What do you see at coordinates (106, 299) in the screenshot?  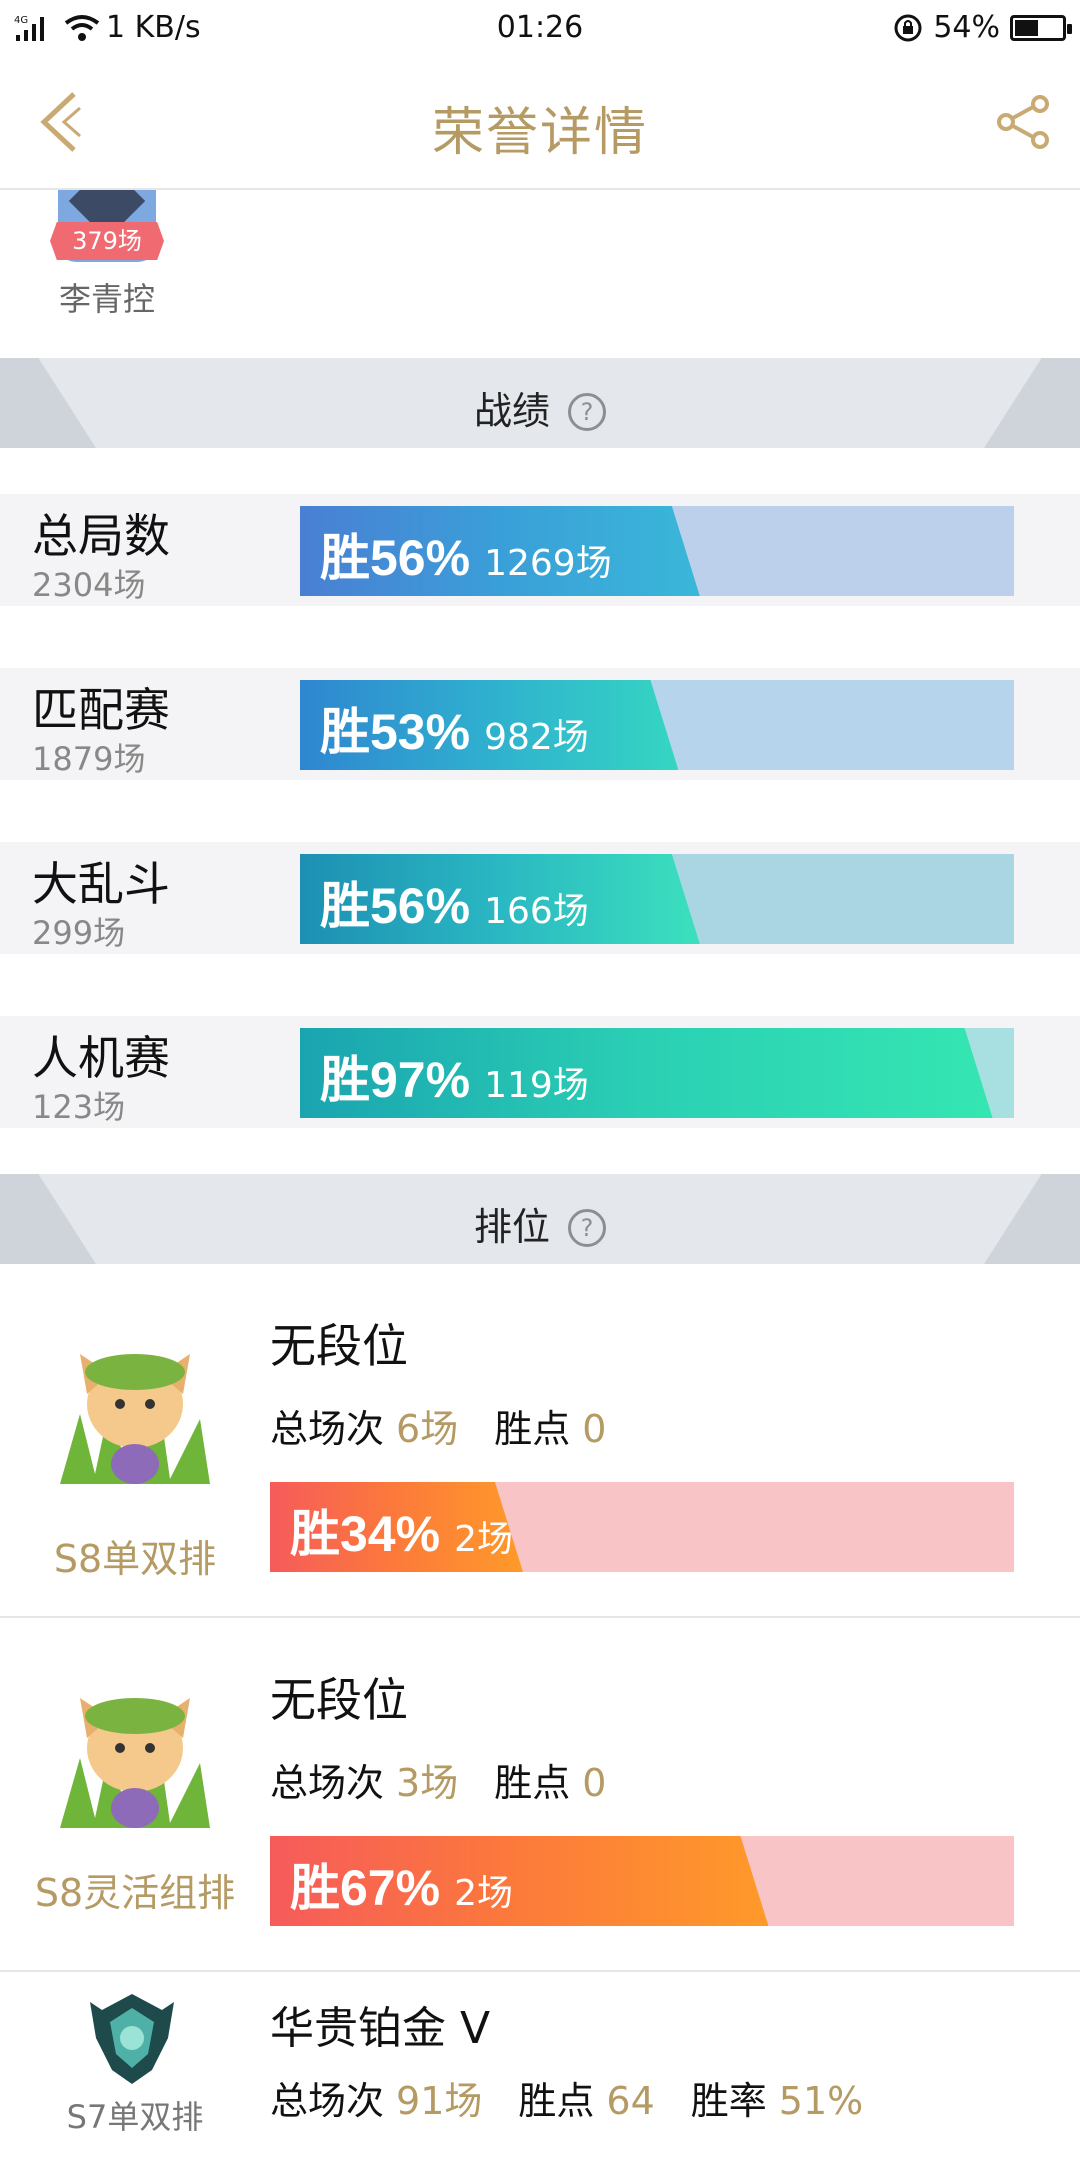 I see `champion-name: 李青控` at bounding box center [106, 299].